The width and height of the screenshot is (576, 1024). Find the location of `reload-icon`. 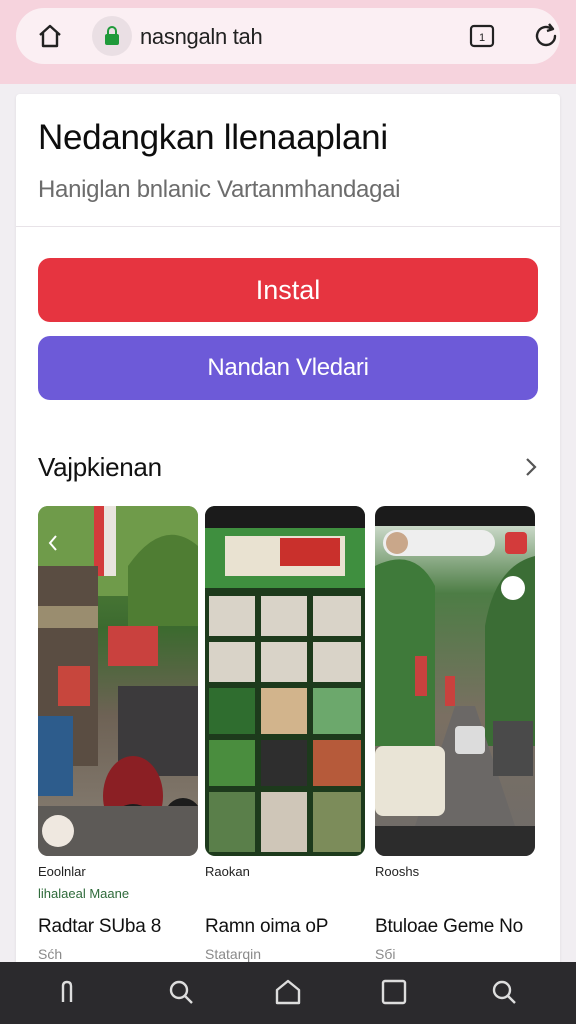

reload-icon is located at coordinates (546, 36).